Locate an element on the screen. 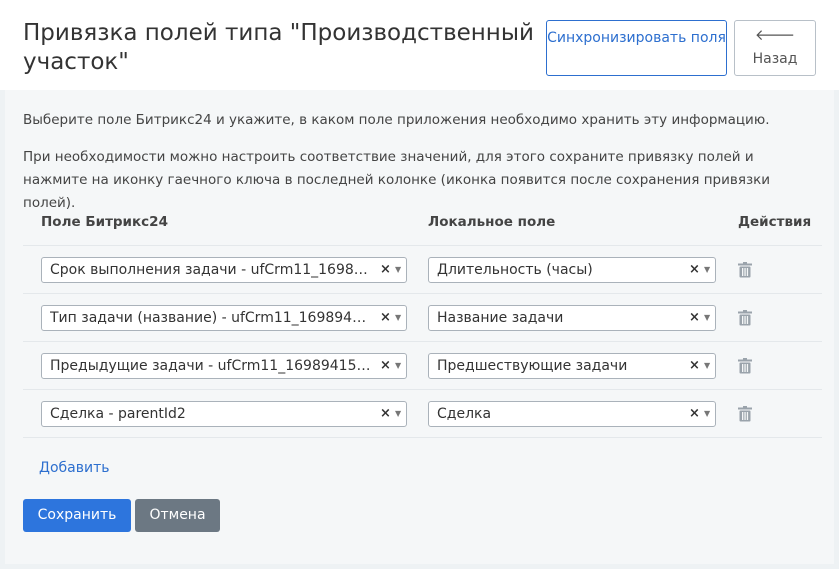  local-field-select: Длительность (часы) × ▼ is located at coordinates (572, 270).